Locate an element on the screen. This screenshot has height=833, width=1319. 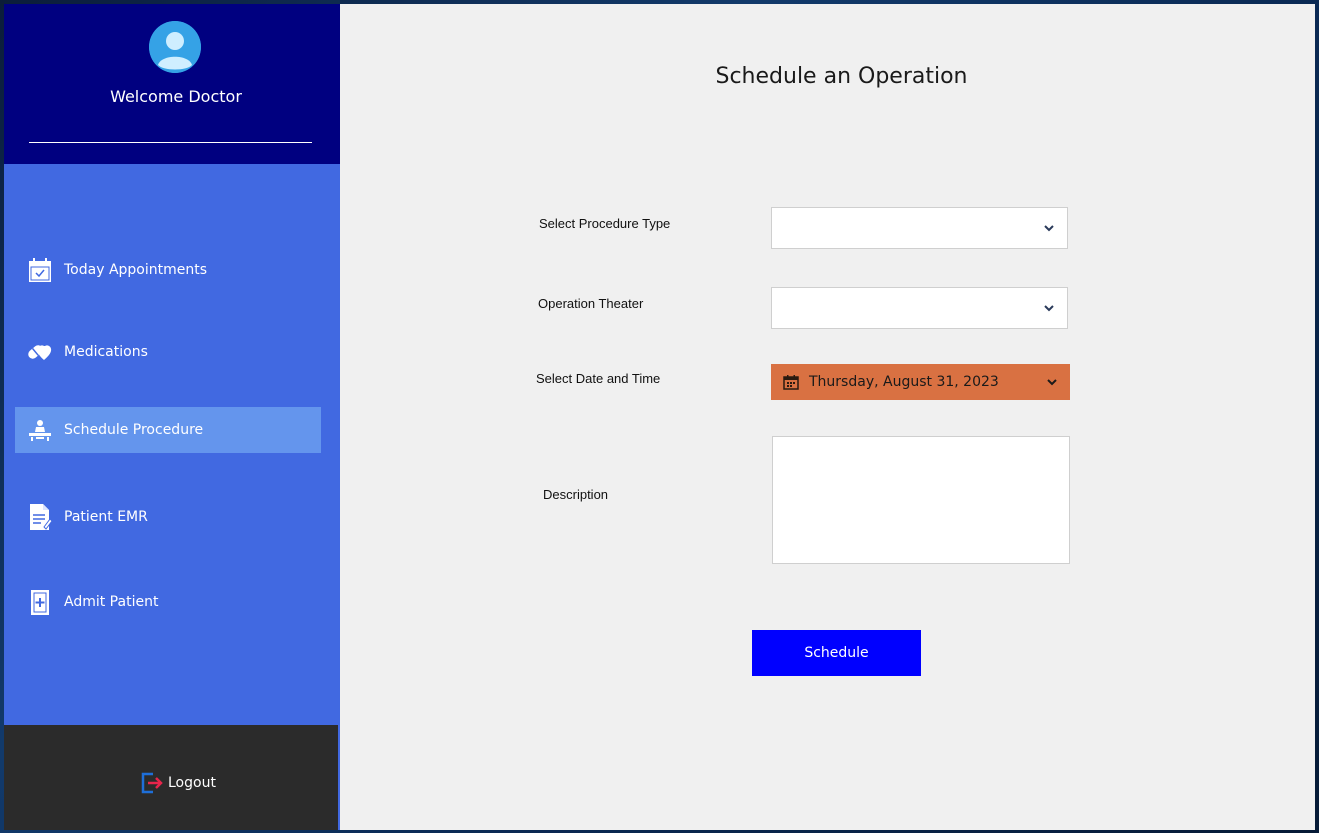
sidebar-item-medications: Medications is located at coordinates (168, 352).